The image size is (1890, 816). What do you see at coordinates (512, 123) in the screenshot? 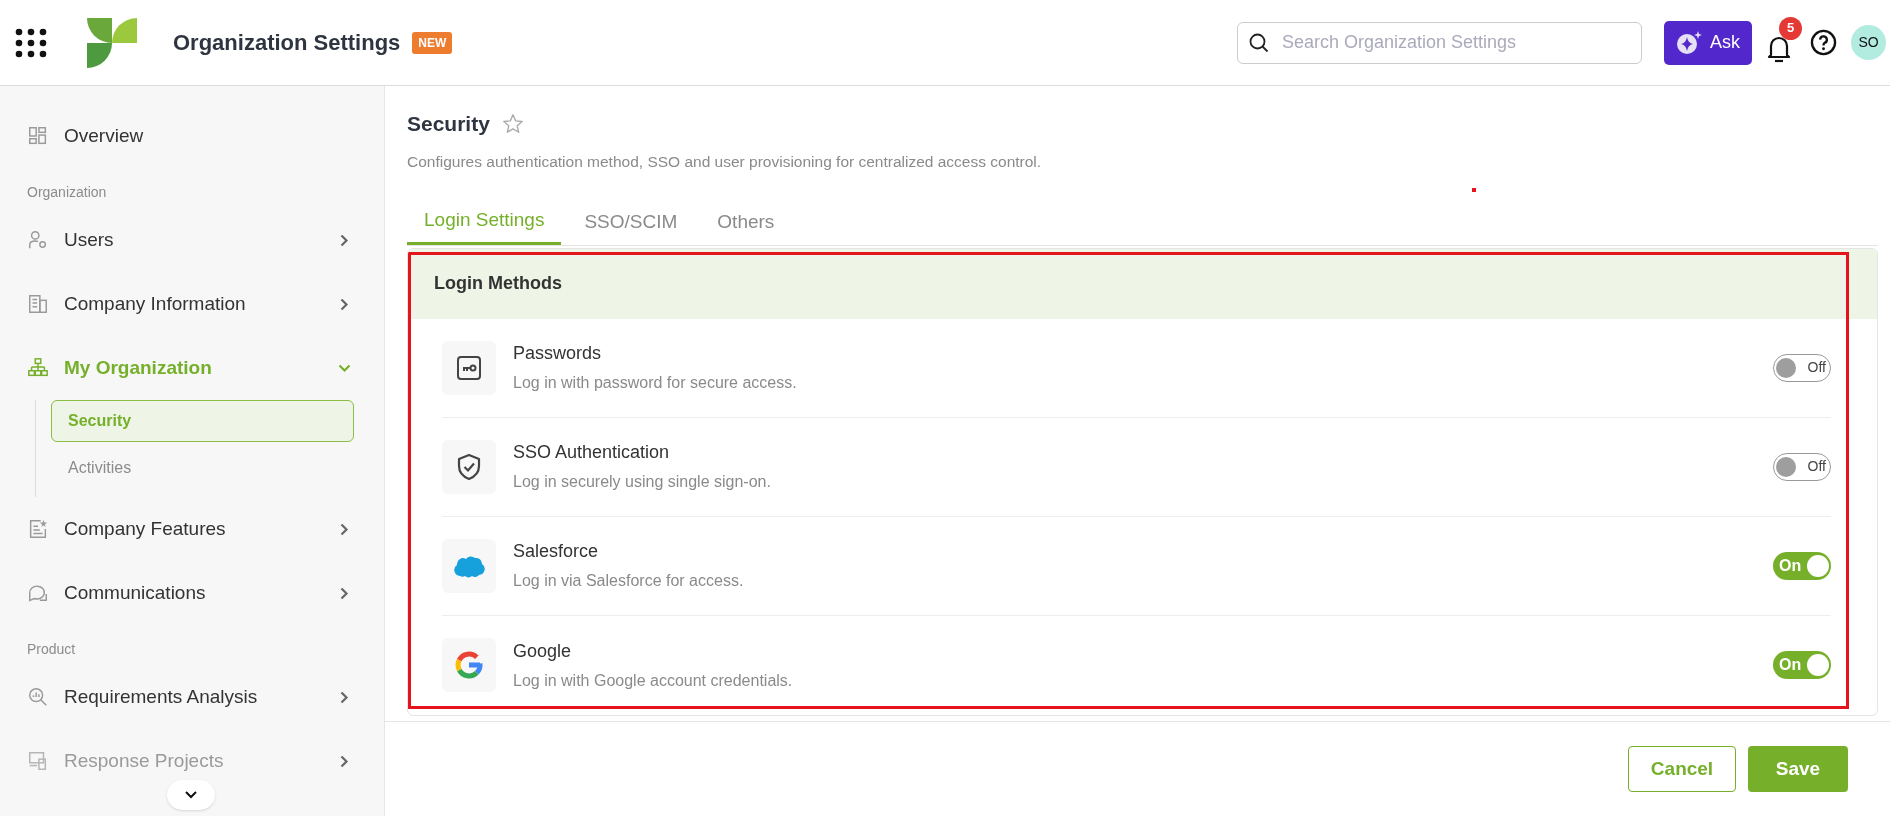
I see `star-icon` at bounding box center [512, 123].